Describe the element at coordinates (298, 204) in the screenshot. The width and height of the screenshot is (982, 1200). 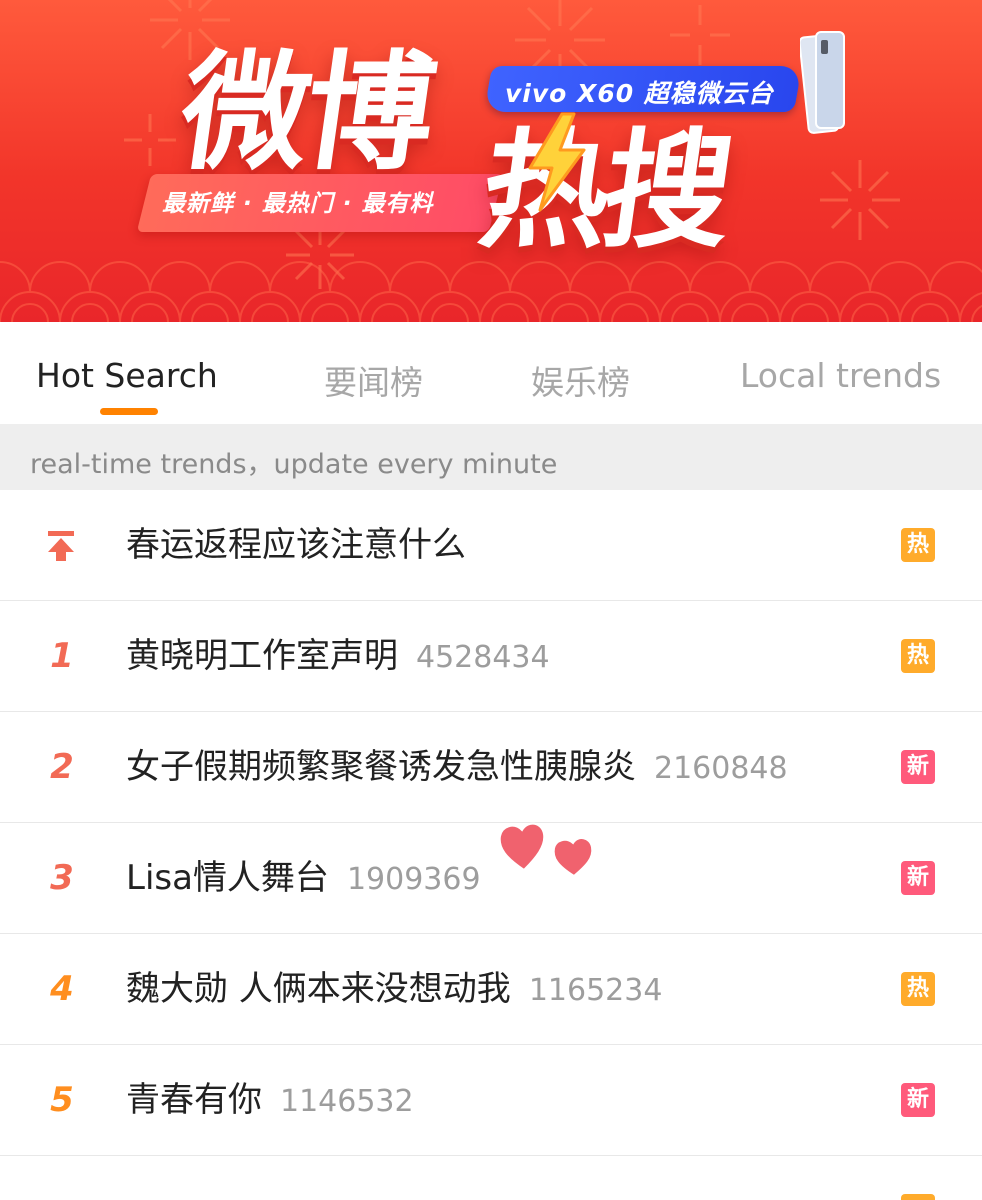
I see `banner-slogan: 最新鲜 · 最热门 · 最有料` at that location.